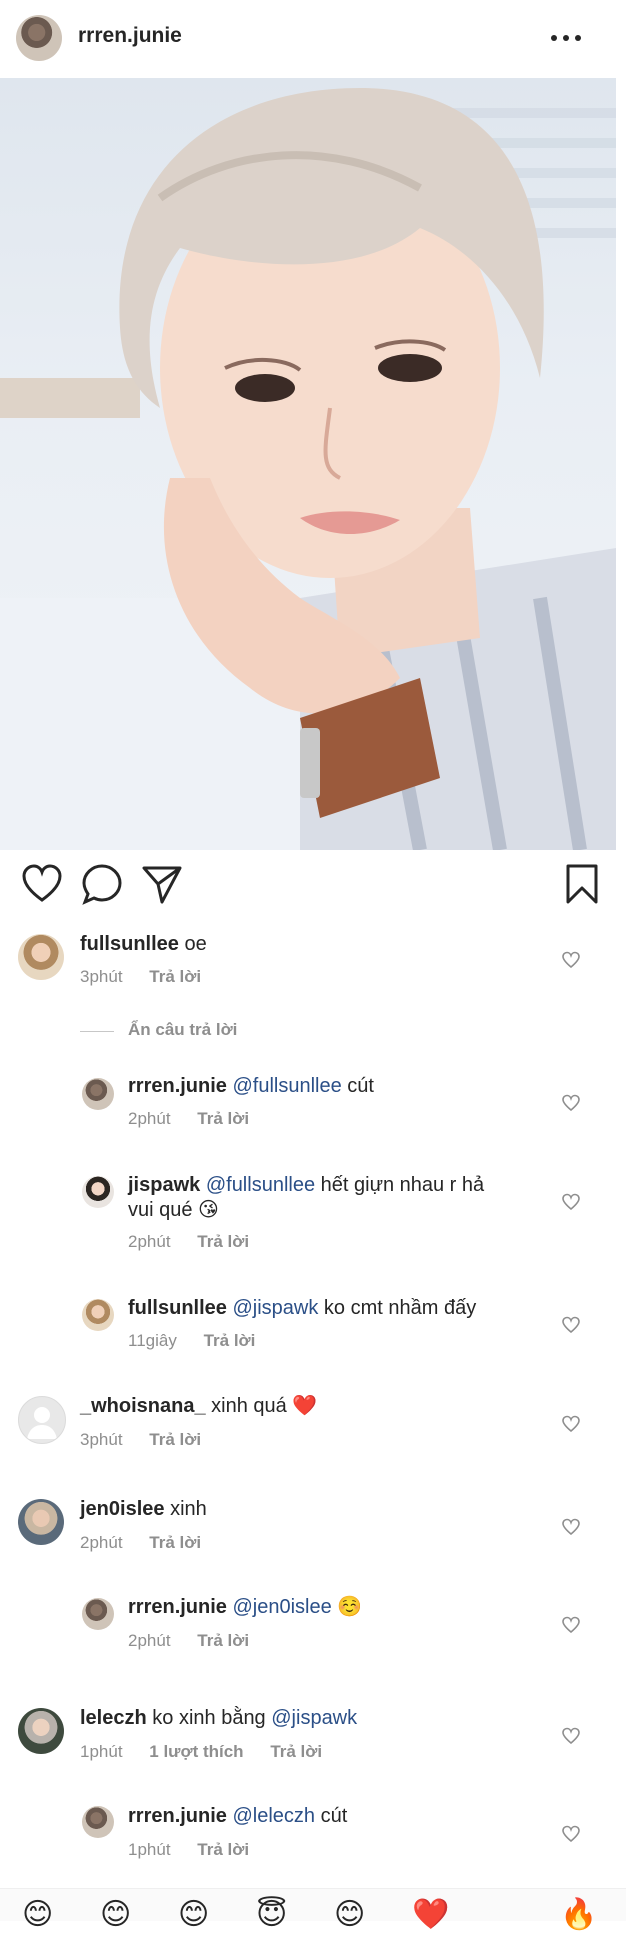  Describe the element at coordinates (130, 36) in the screenshot. I see `author-username: rrren.junie` at that location.